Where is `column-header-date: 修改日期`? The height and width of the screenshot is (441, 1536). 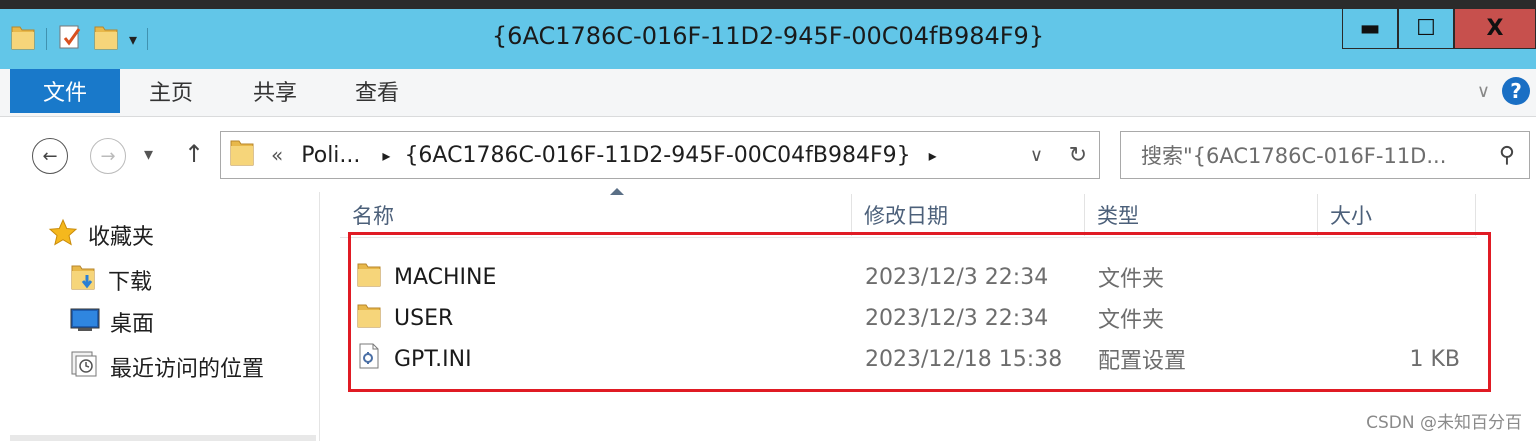
column-header-date: 修改日期 is located at coordinates (968, 215).